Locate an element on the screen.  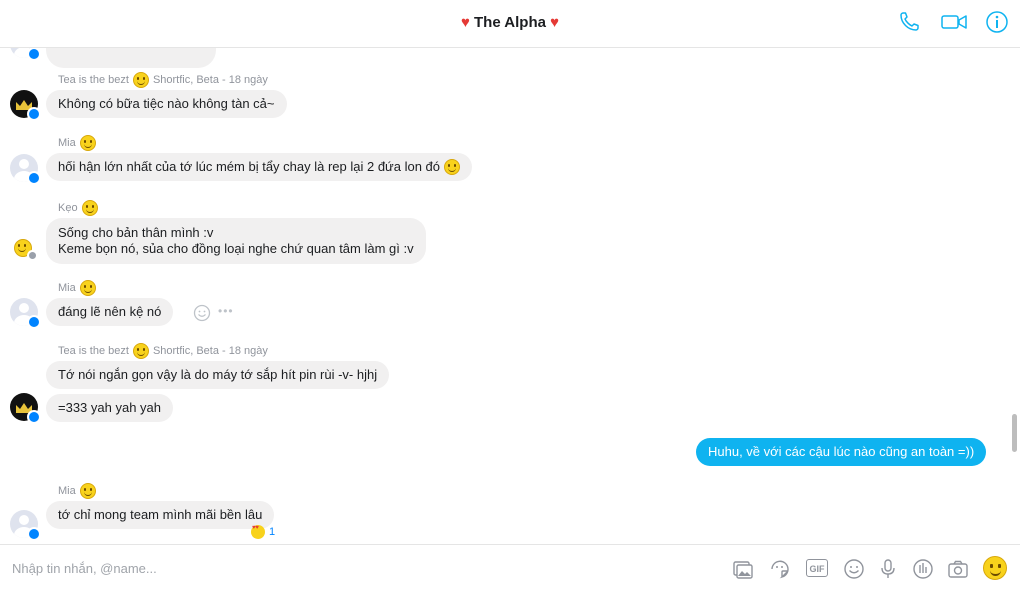
gif-icon: GIF is located at coordinates (817, 568).